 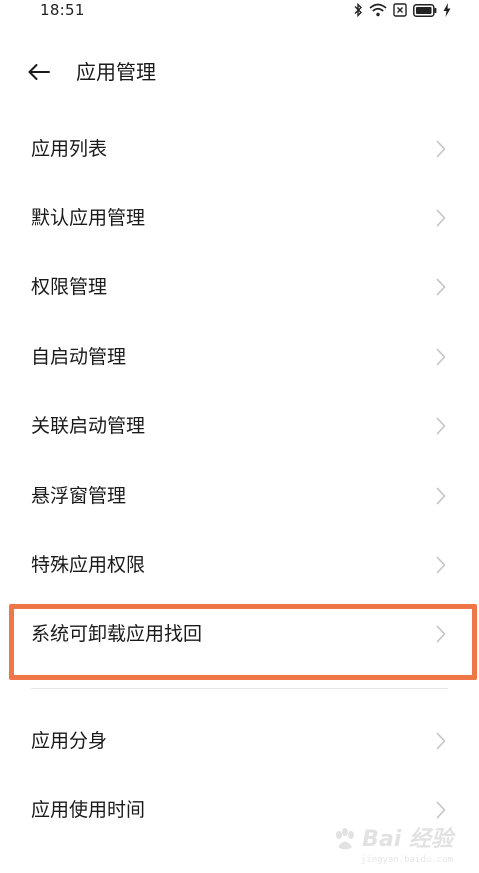 What do you see at coordinates (239, 287) in the screenshot?
I see `menu-item-permissions: 权限管理` at bounding box center [239, 287].